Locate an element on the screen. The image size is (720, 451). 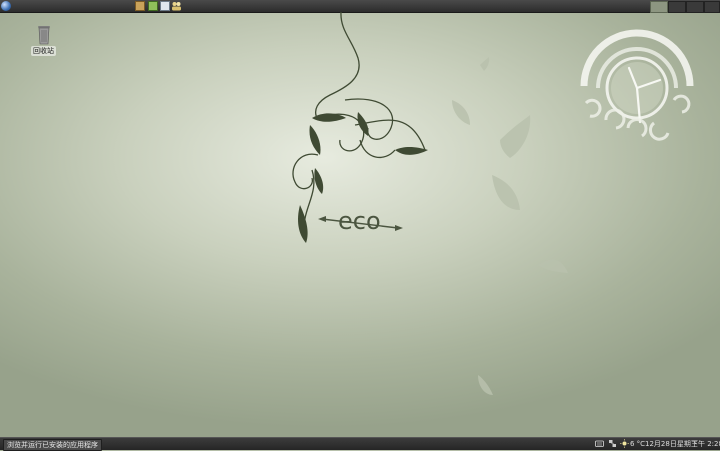
taskbar-hint-button: 浏览并运行已安装的应用程序 is located at coordinates (52, 445).